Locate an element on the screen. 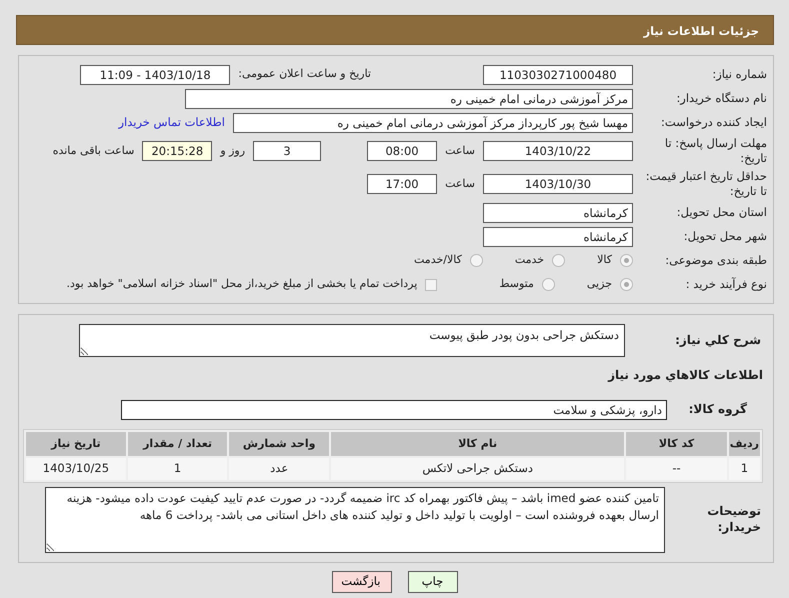 The height and width of the screenshot is (598, 789). table-cell: -- is located at coordinates (676, 469).